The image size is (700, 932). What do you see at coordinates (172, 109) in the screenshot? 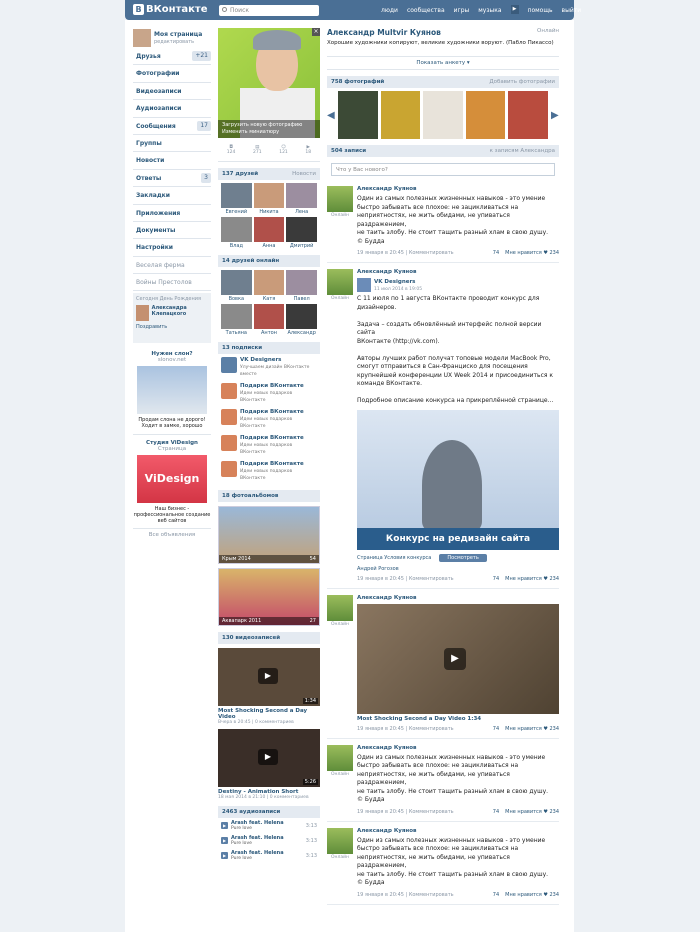
I see `sidebar-item: Аудиозаписи` at bounding box center [172, 109].